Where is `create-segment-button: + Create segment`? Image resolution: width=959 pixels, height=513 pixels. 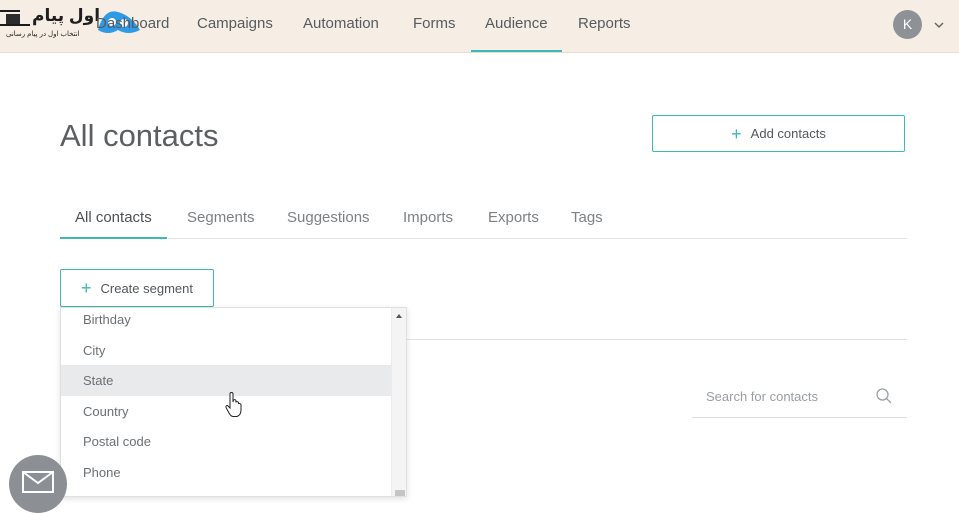 create-segment-button: + Create segment is located at coordinates (137, 288).